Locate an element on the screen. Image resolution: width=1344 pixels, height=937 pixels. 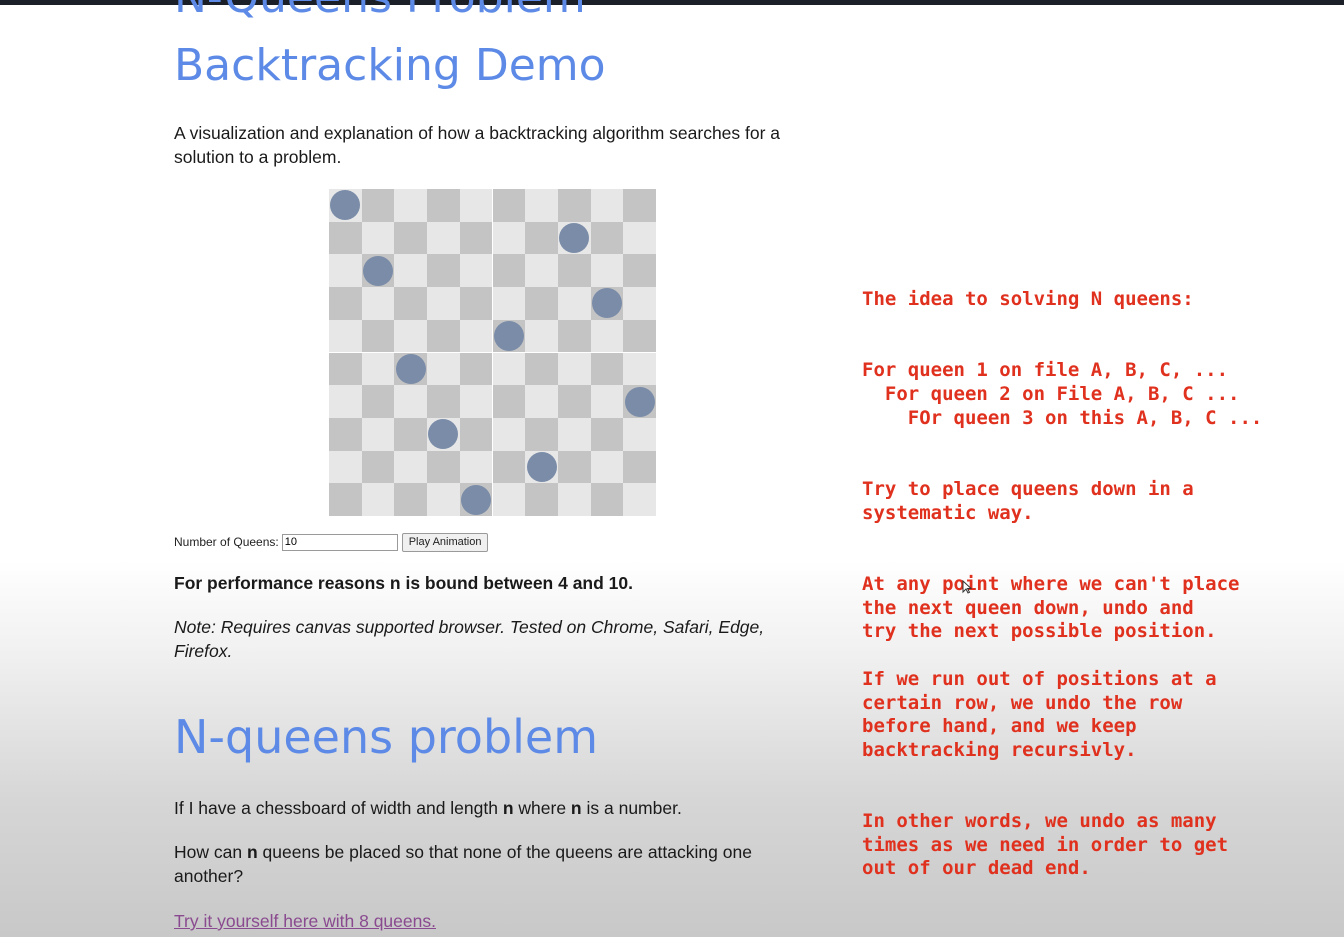
page-title-line-2: Backtracking Demo is located at coordinates (390, 65).